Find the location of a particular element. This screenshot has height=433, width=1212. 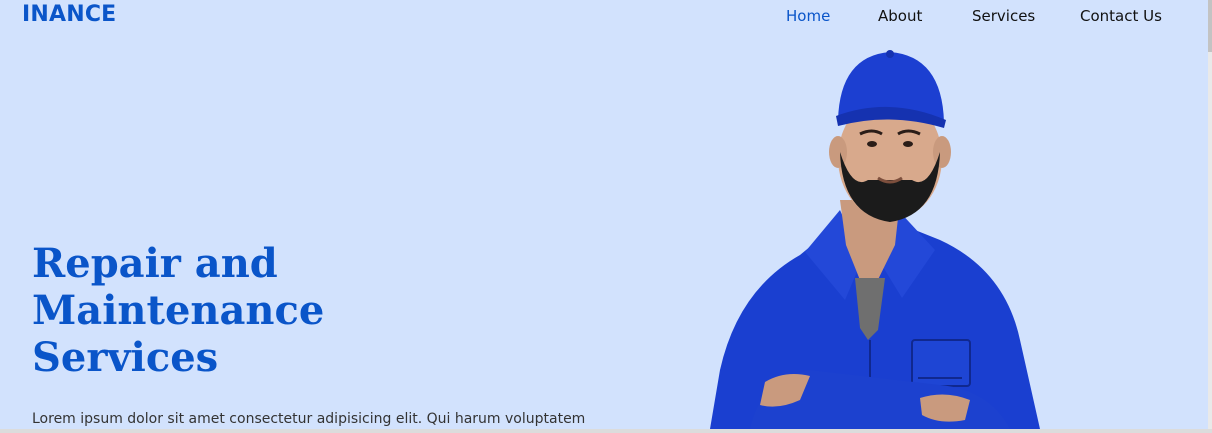

nav-about: About is located at coordinates (900, 16).